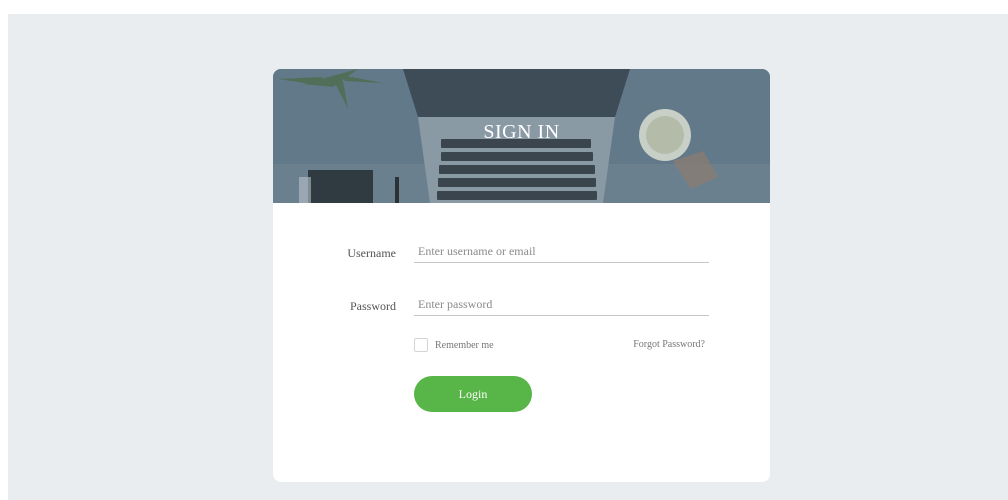 Image resolution: width=1008 pixels, height=500 pixels. What do you see at coordinates (561, 304) in the screenshot?
I see `password-input` at bounding box center [561, 304].